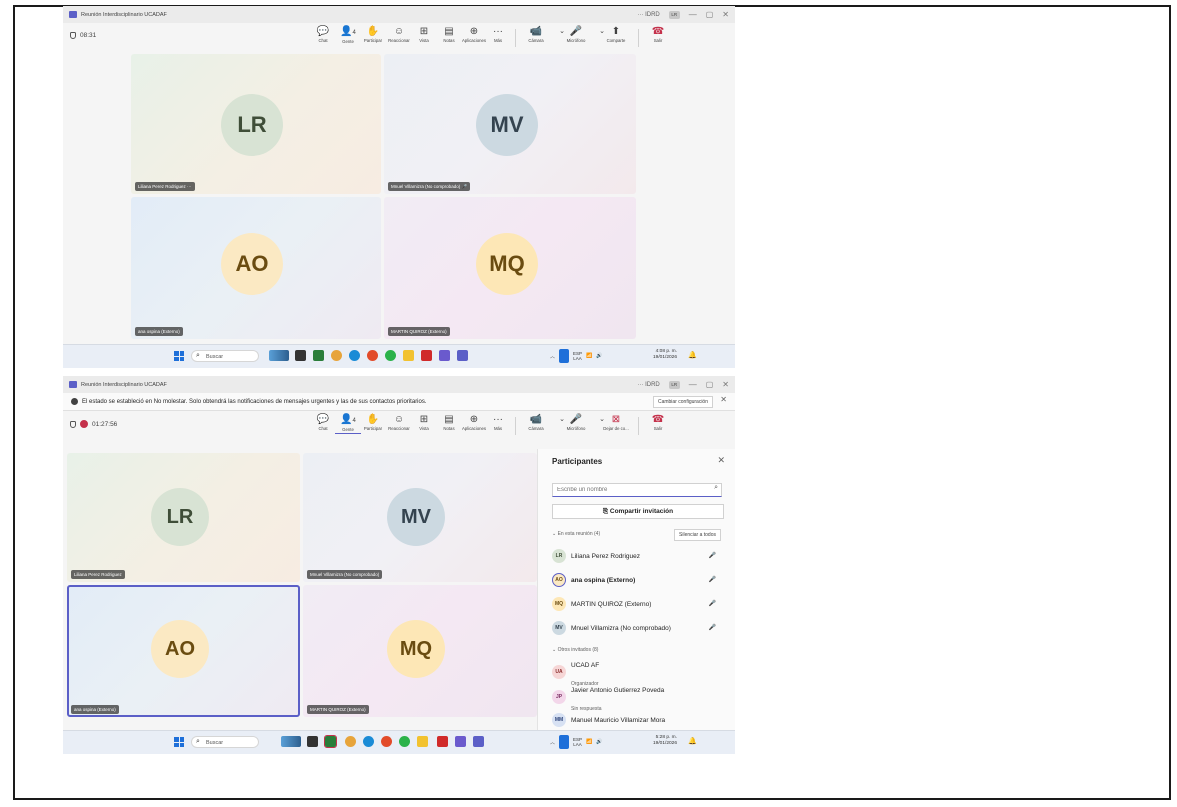 The width and height of the screenshot is (1177, 807). What do you see at coordinates (665, 355) in the screenshot?
I see `taskbar-clock: 4:08 p. m. 19/01/2026` at bounding box center [665, 355].